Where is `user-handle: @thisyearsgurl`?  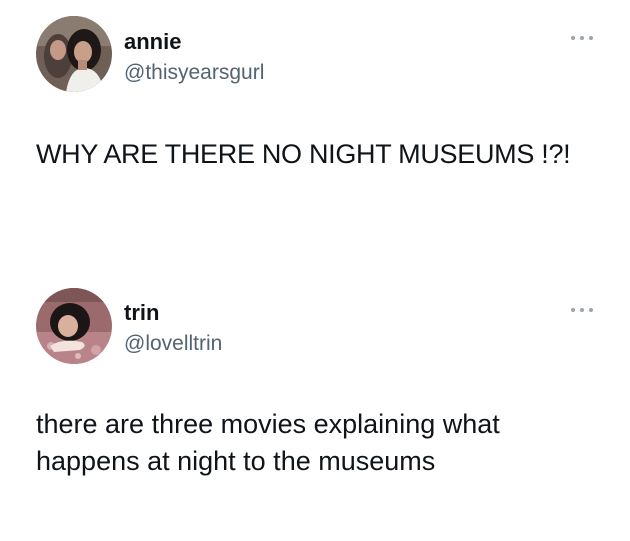 user-handle: @thisyearsgurl is located at coordinates (194, 73).